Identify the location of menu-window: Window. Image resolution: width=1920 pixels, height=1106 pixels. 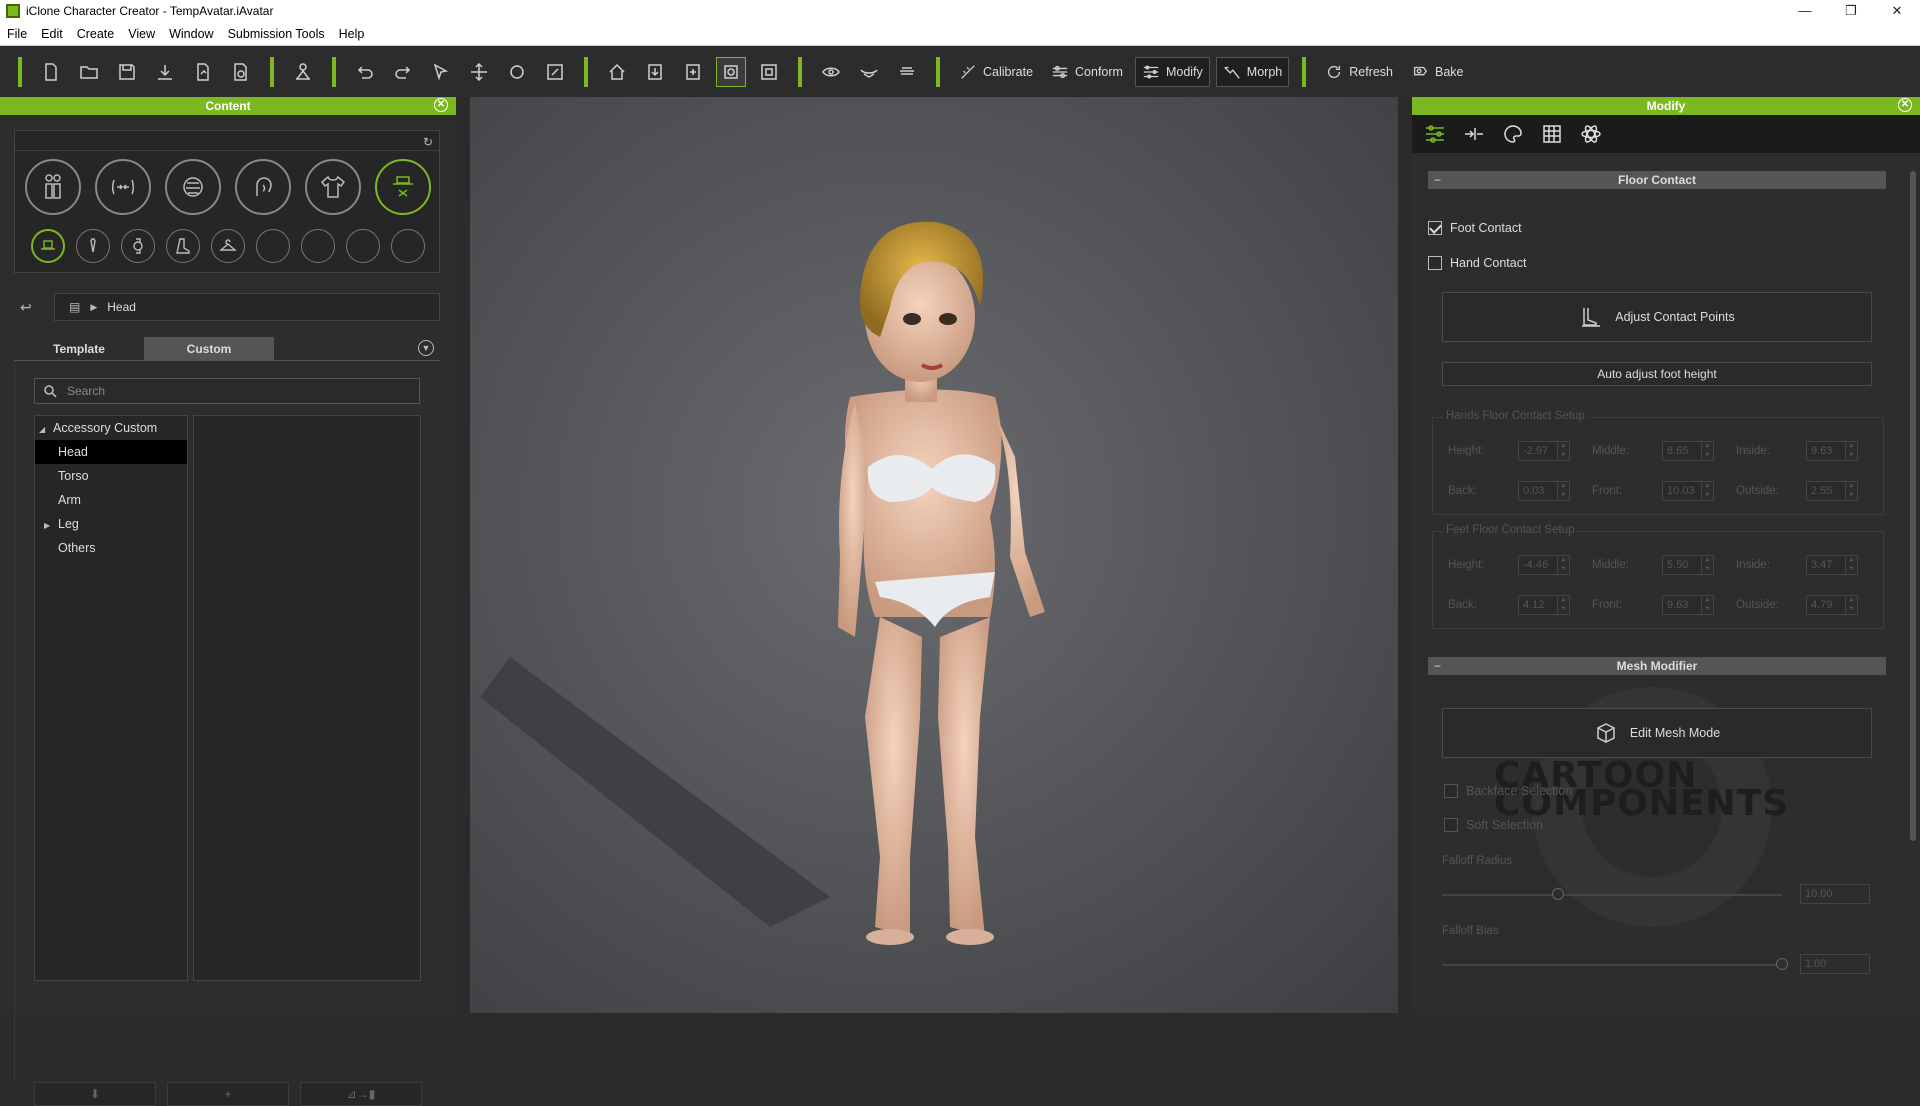
(191, 34).